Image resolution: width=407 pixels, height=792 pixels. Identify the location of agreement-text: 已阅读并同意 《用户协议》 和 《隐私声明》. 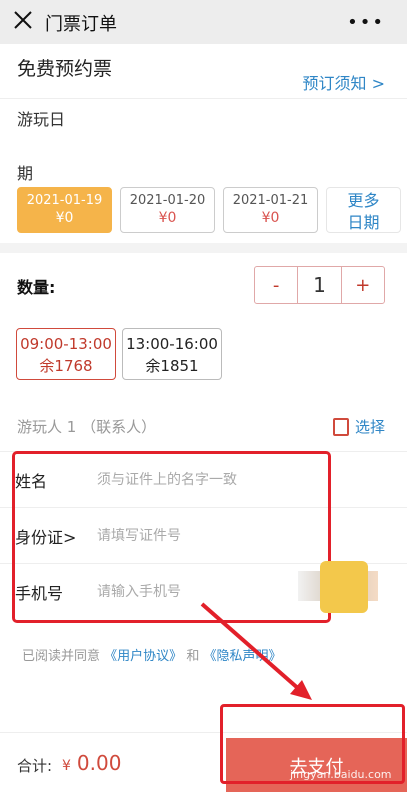
(151, 654).